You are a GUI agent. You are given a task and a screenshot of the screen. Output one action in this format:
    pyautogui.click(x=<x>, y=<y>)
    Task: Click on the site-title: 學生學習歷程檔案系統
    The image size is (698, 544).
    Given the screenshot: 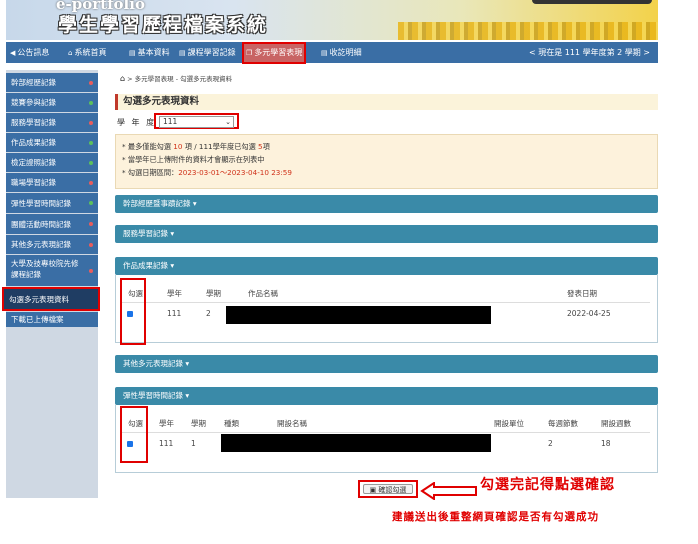 What is the action you would take?
    pyautogui.click(x=163, y=25)
    